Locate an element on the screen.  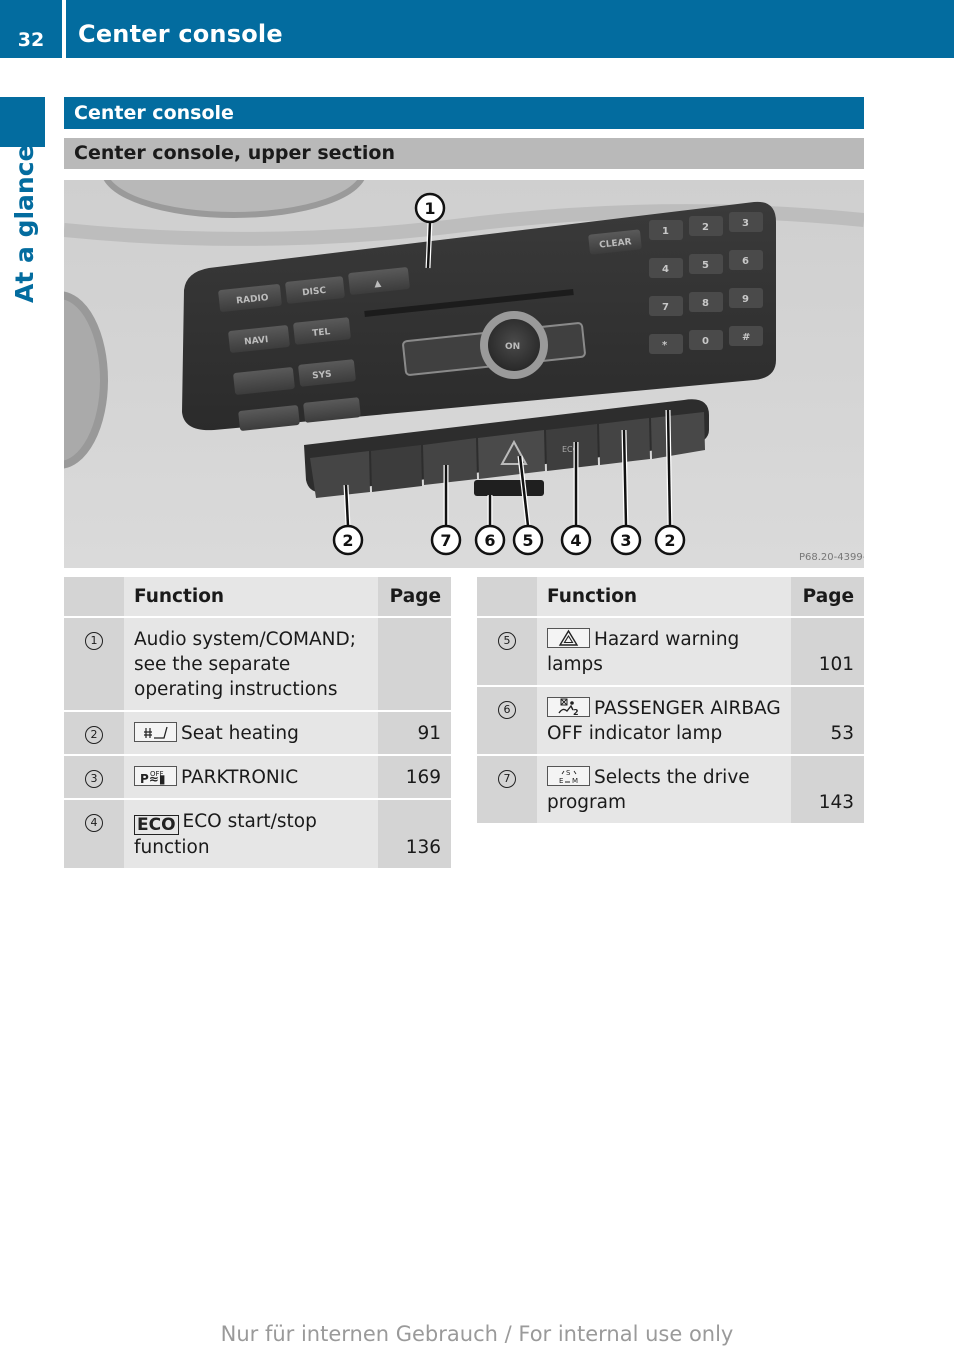
keypad-key: 8 is located at coordinates (706, 302).